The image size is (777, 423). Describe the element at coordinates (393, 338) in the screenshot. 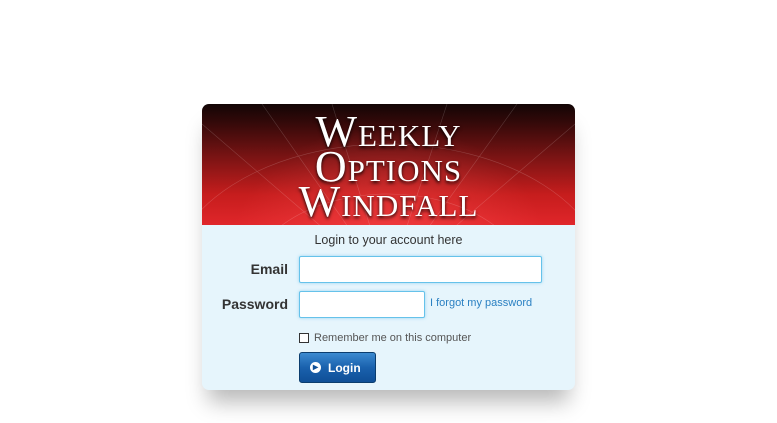

I see `remember-me-label: Remember me on this computer` at that location.